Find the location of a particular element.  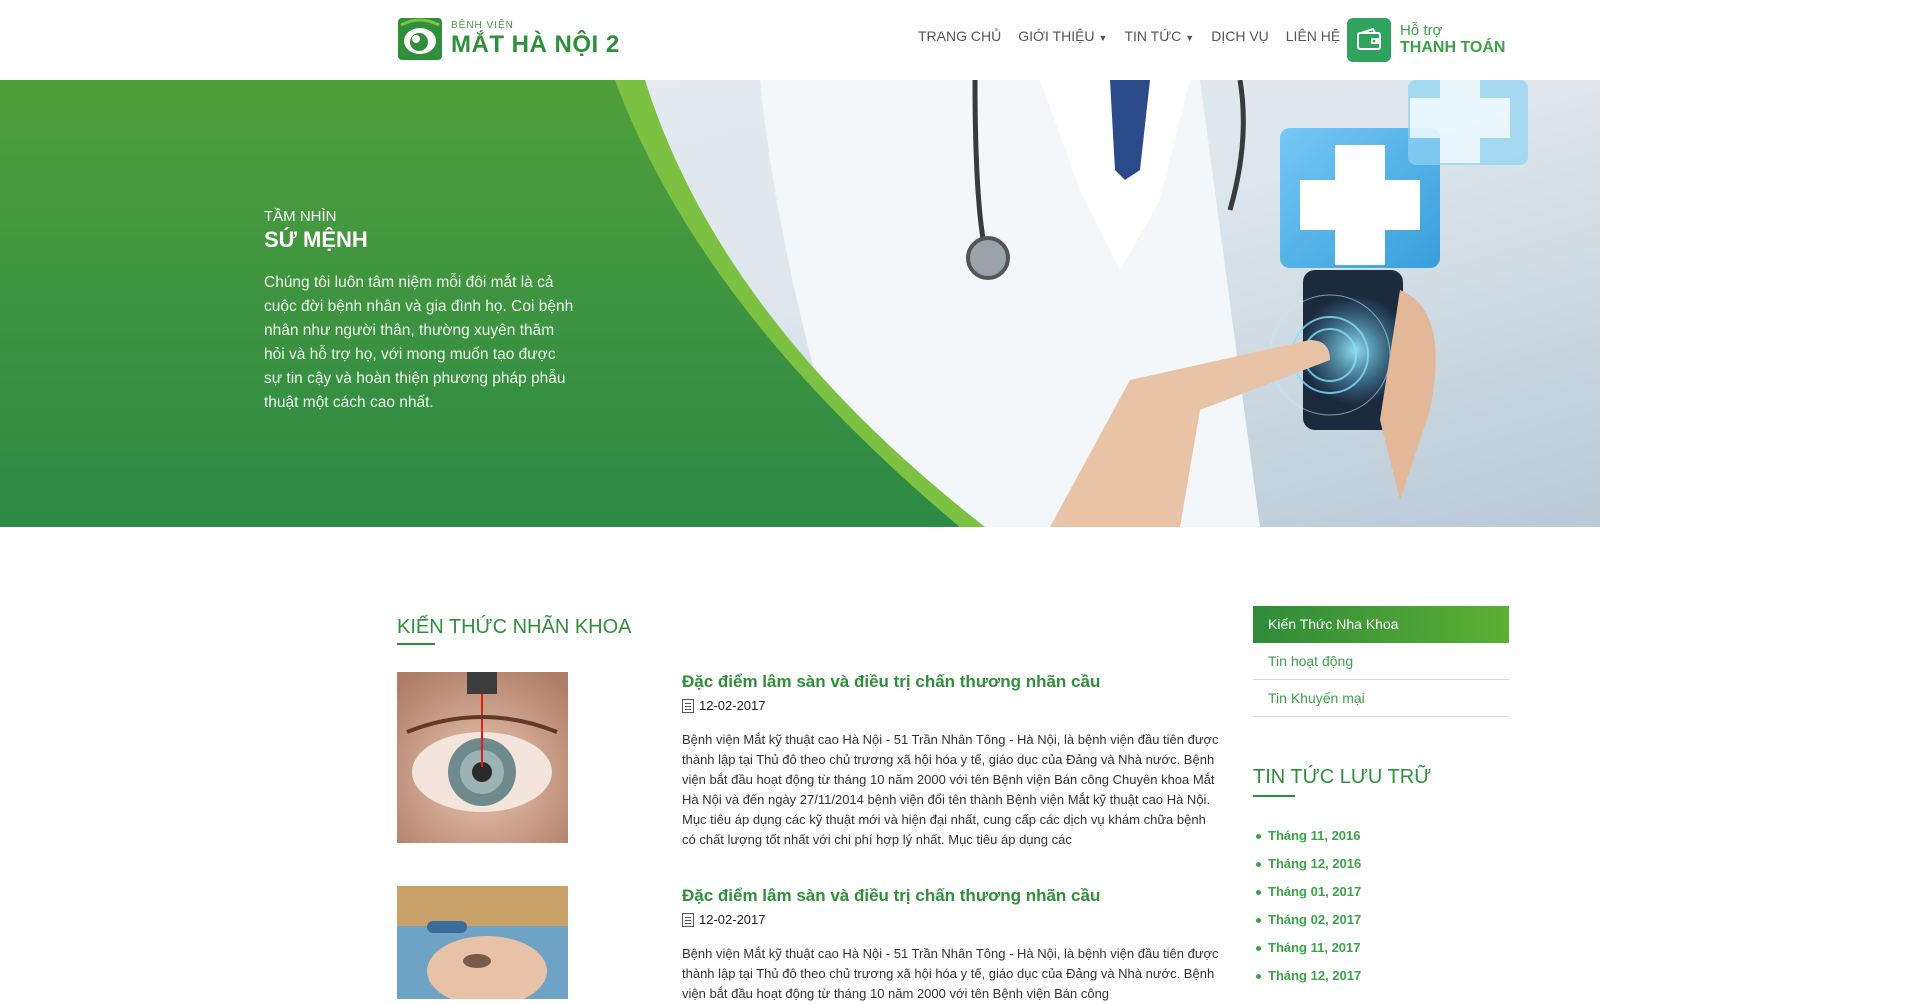

category-item-tin-hoat-dong: Tin hoạt động is located at coordinates (1381, 661).